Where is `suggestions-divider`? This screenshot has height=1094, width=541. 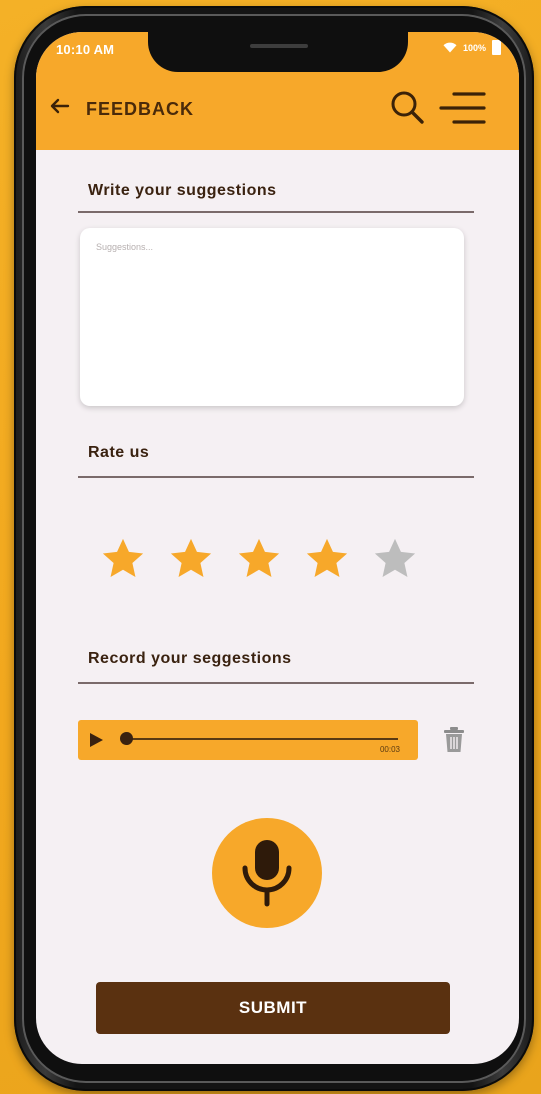 suggestions-divider is located at coordinates (276, 212).